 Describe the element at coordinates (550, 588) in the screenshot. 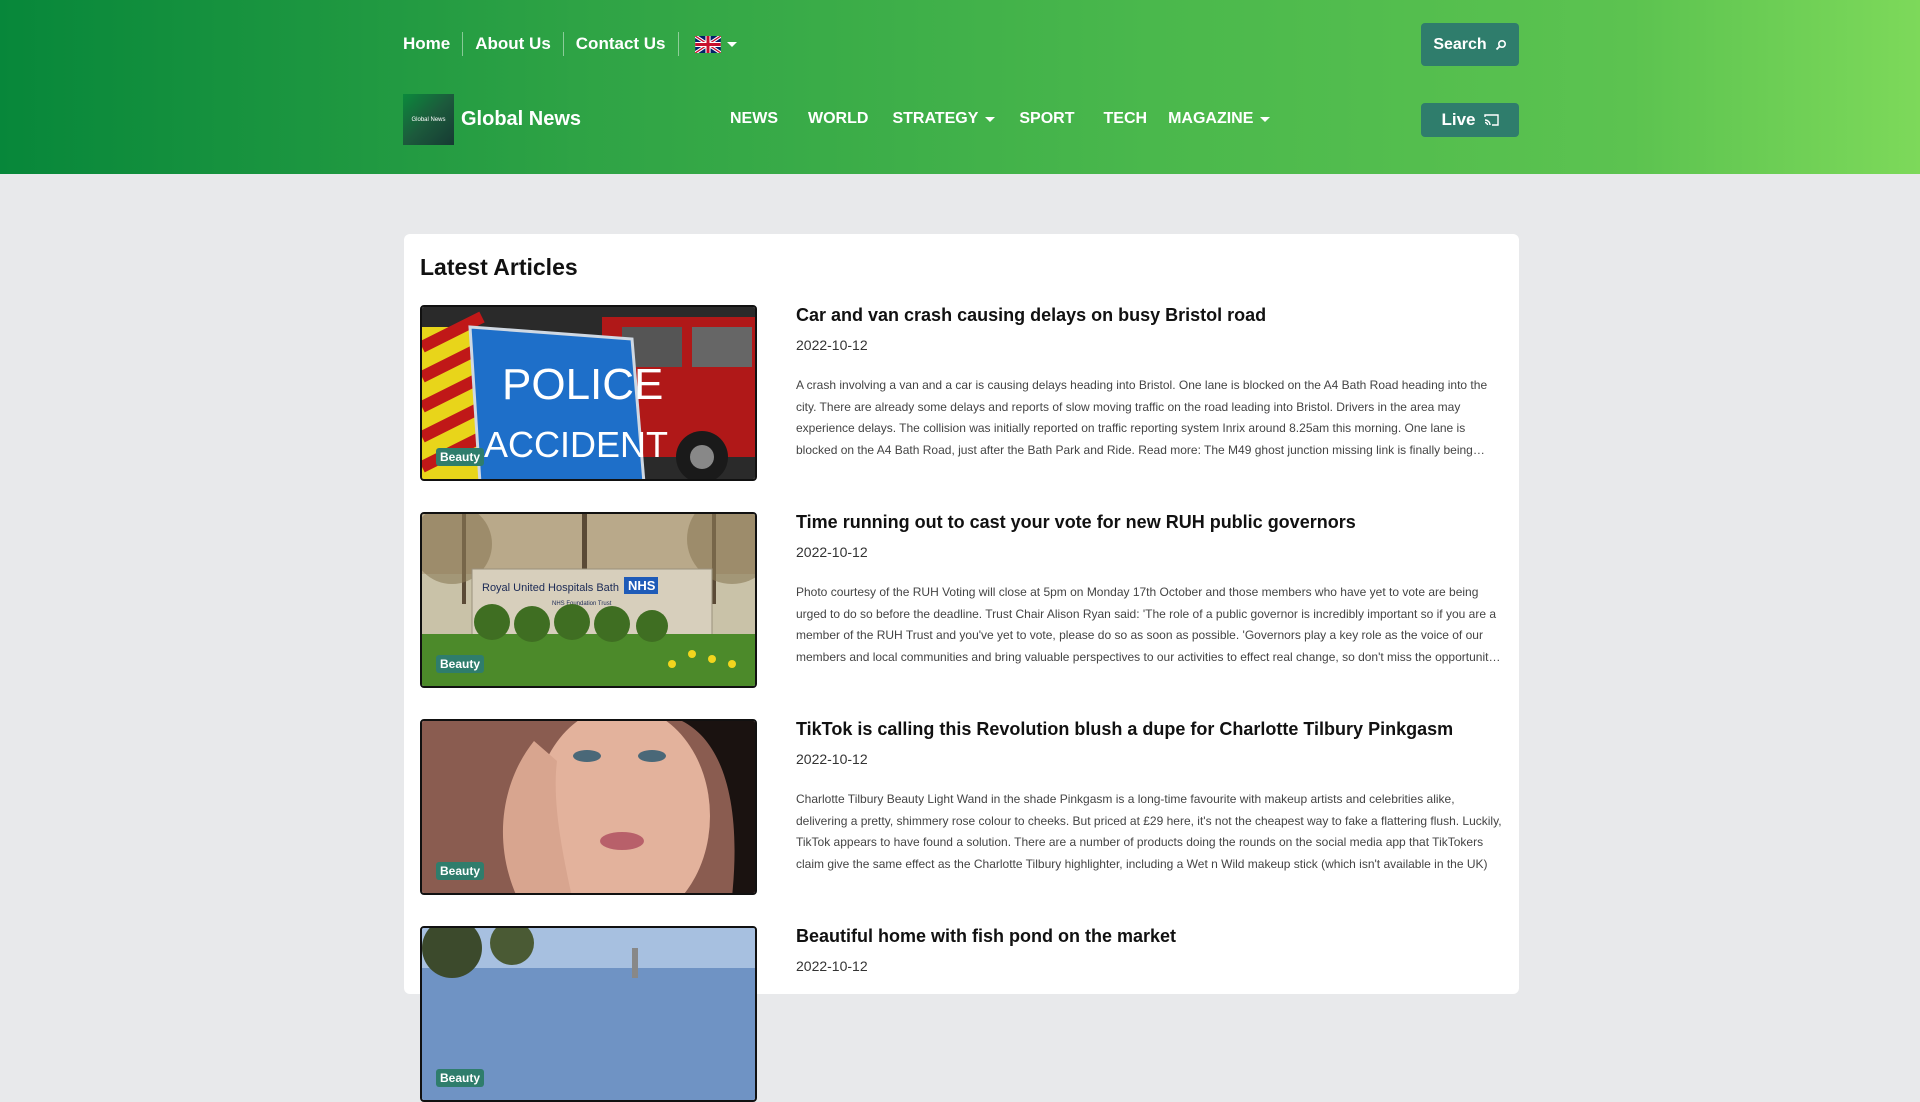

I see `image-text: Royal United Hospitals Bath` at that location.